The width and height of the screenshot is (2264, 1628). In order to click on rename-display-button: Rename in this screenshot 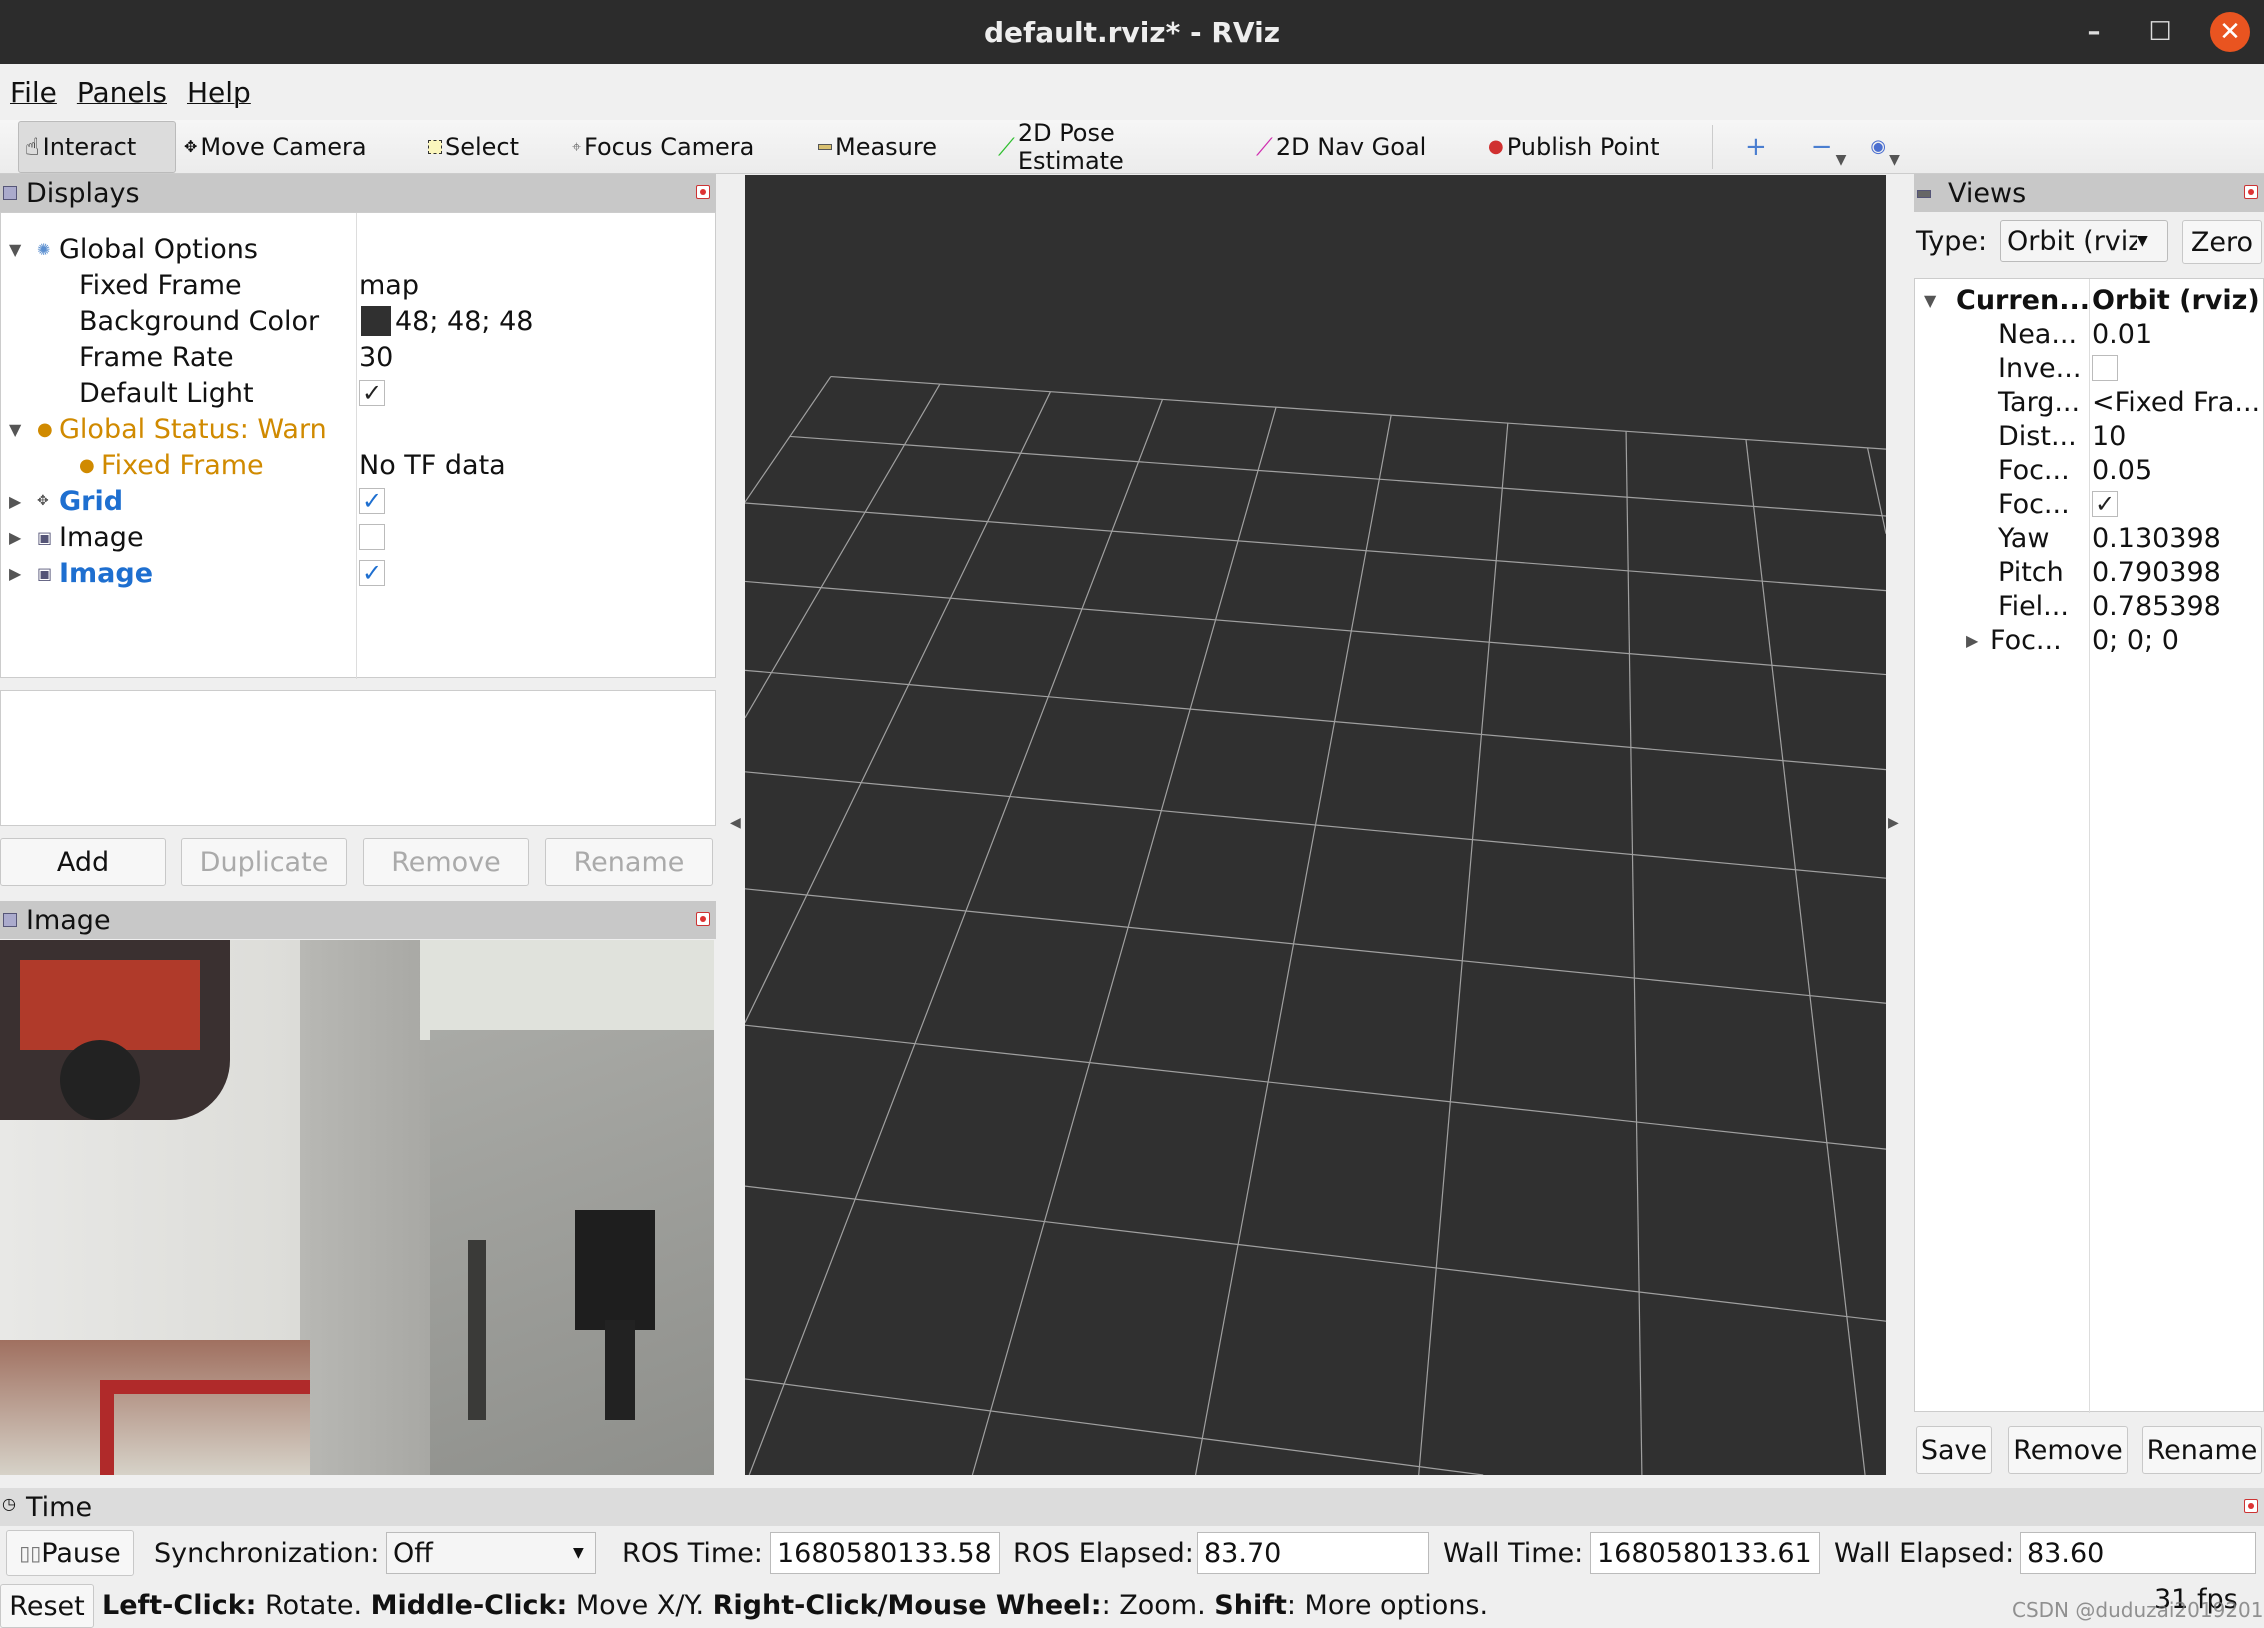, I will do `click(629, 862)`.